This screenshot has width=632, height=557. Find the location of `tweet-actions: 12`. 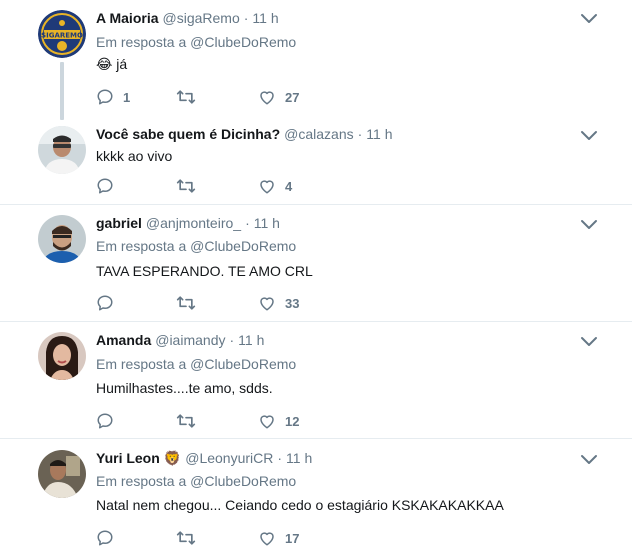

tweet-actions: 12 is located at coordinates (246, 421).